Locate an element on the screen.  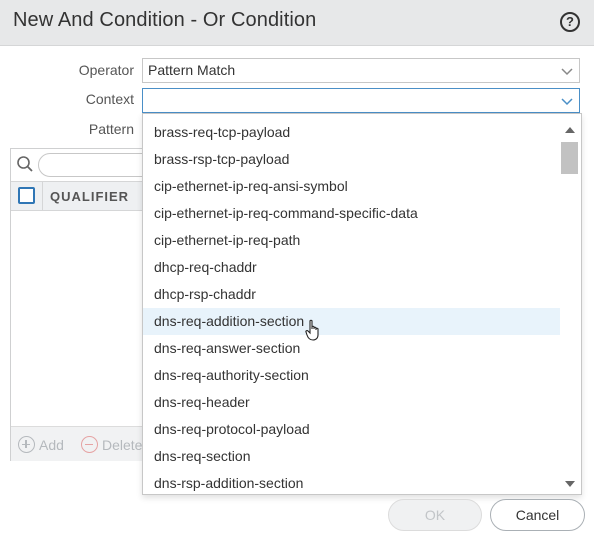
delete-button: Delete is located at coordinates (111, 444).